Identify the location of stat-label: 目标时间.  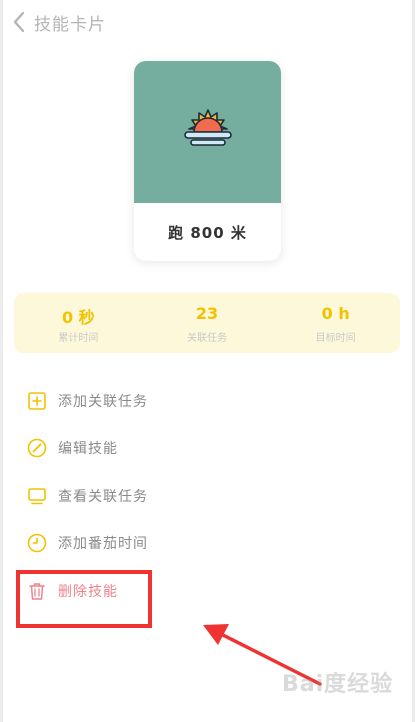
(335, 338).